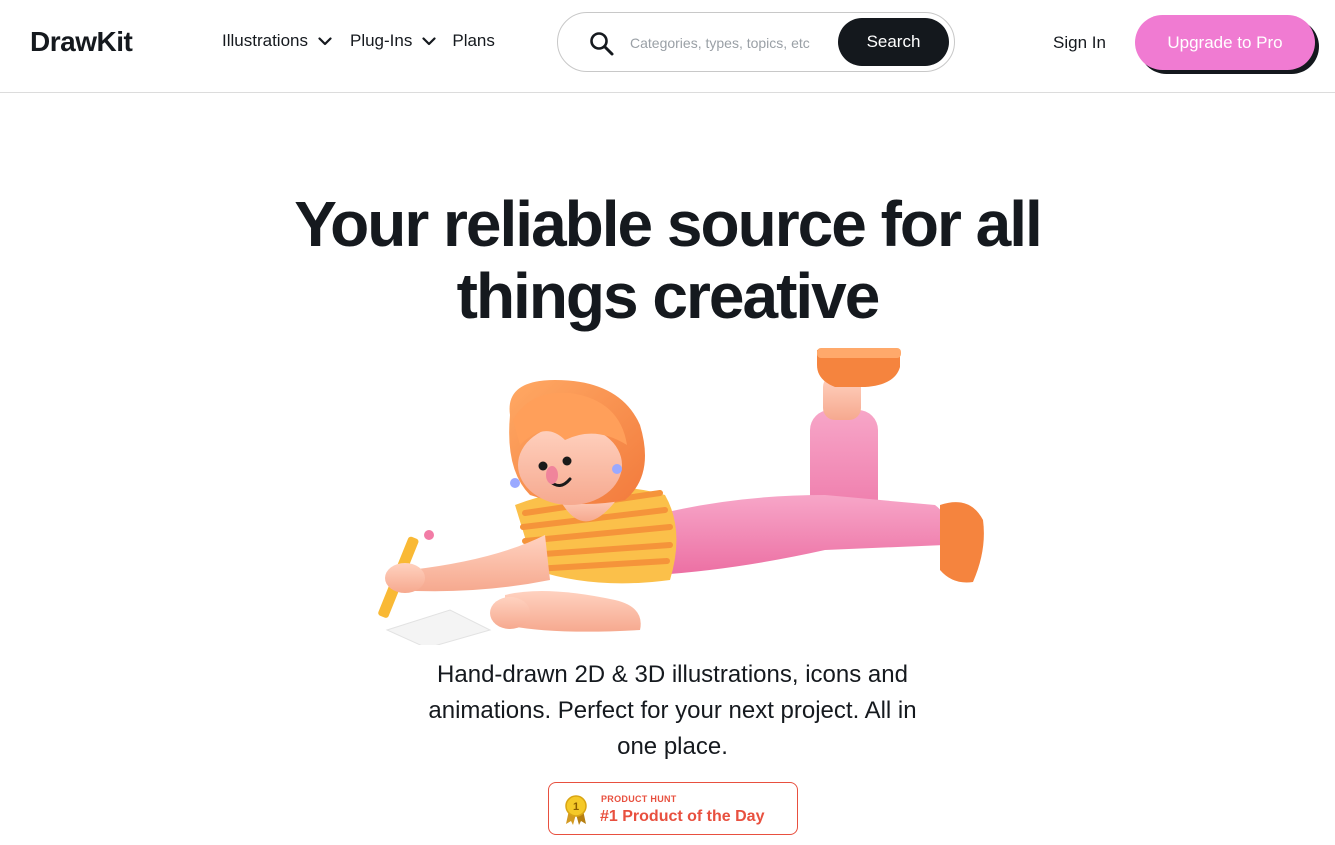  I want to click on product-hunt-badge: 1 PRODUCT HUNT #1 Product of the Day, so click(673, 808).